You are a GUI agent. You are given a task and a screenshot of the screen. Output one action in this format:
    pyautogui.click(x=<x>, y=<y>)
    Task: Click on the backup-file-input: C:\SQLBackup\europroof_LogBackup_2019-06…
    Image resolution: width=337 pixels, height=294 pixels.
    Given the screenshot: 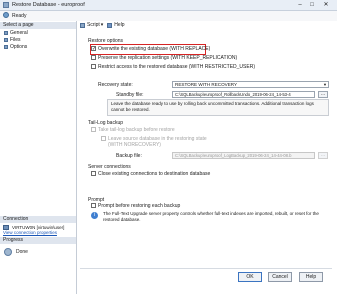 What is the action you would take?
    pyautogui.click(x=243, y=155)
    